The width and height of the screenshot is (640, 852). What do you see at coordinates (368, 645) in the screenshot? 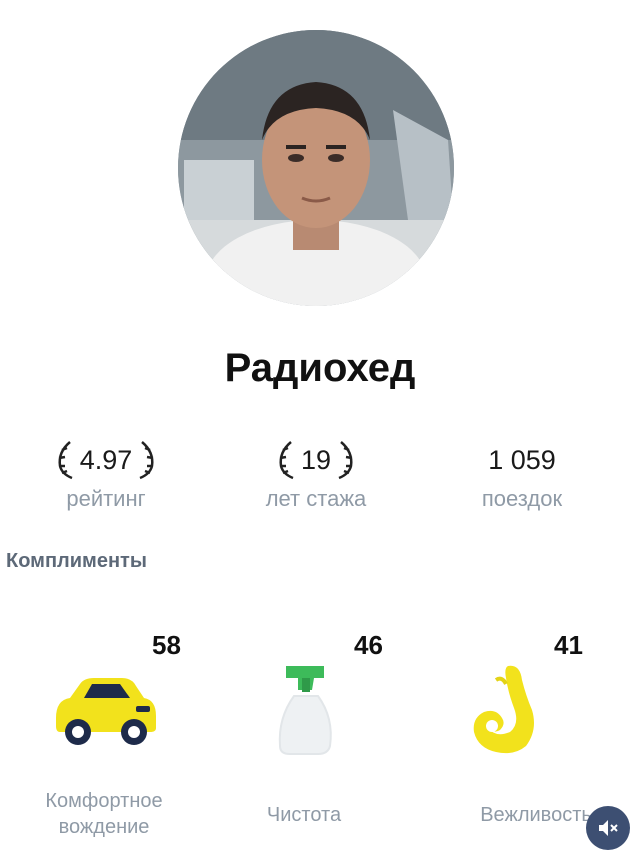
I see `compliment-count: 46` at bounding box center [368, 645].